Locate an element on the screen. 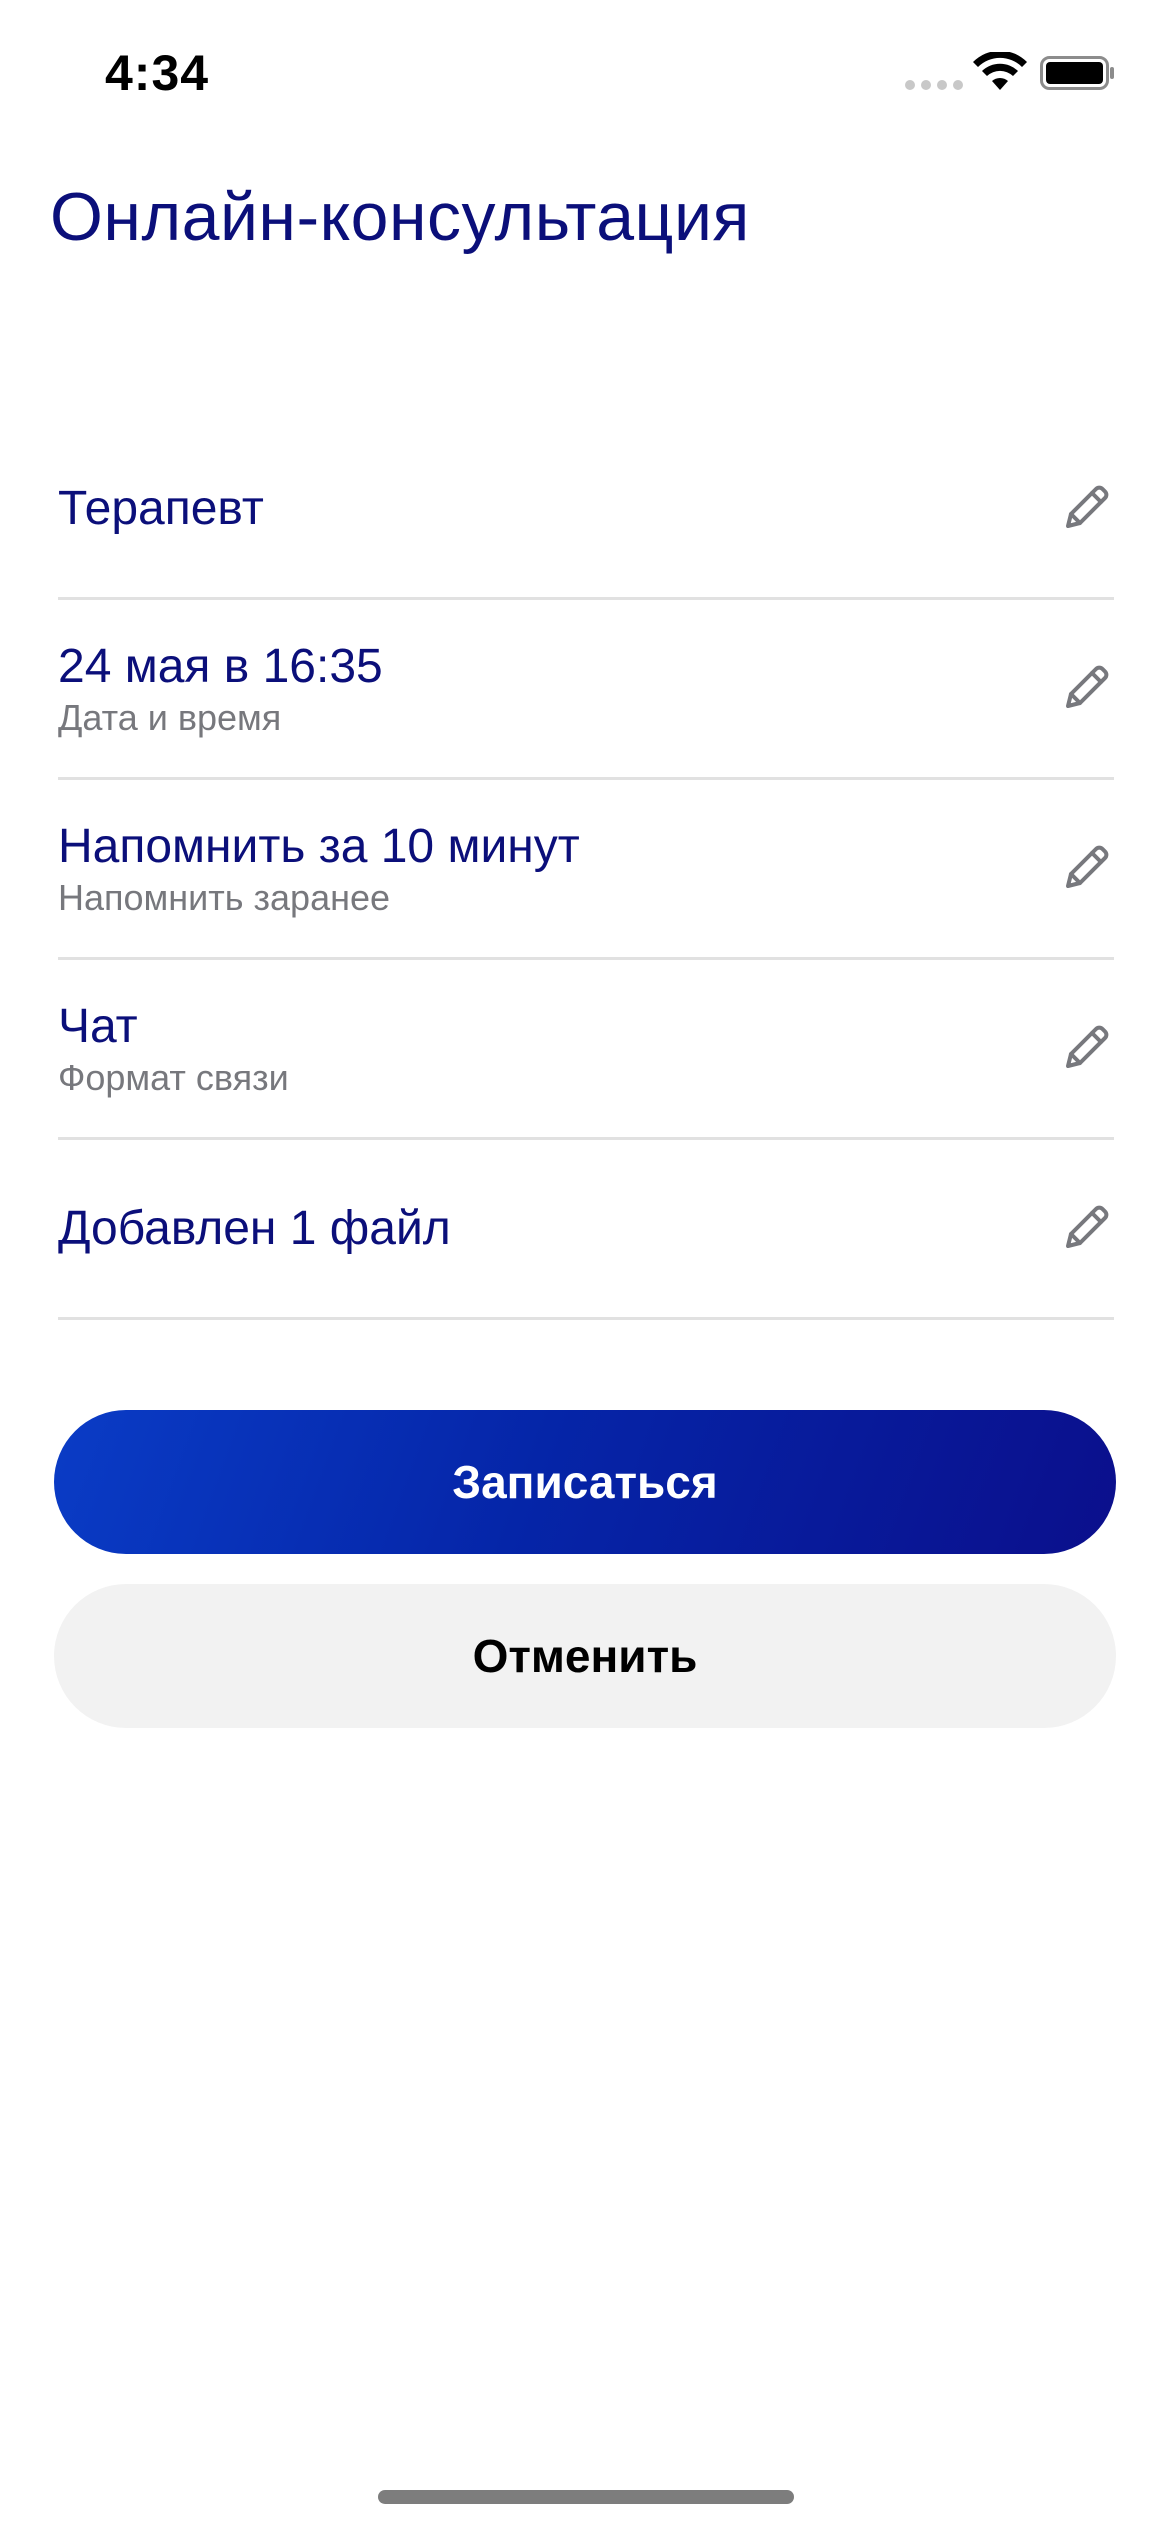  row-text: Терапевт is located at coordinates (161, 508).